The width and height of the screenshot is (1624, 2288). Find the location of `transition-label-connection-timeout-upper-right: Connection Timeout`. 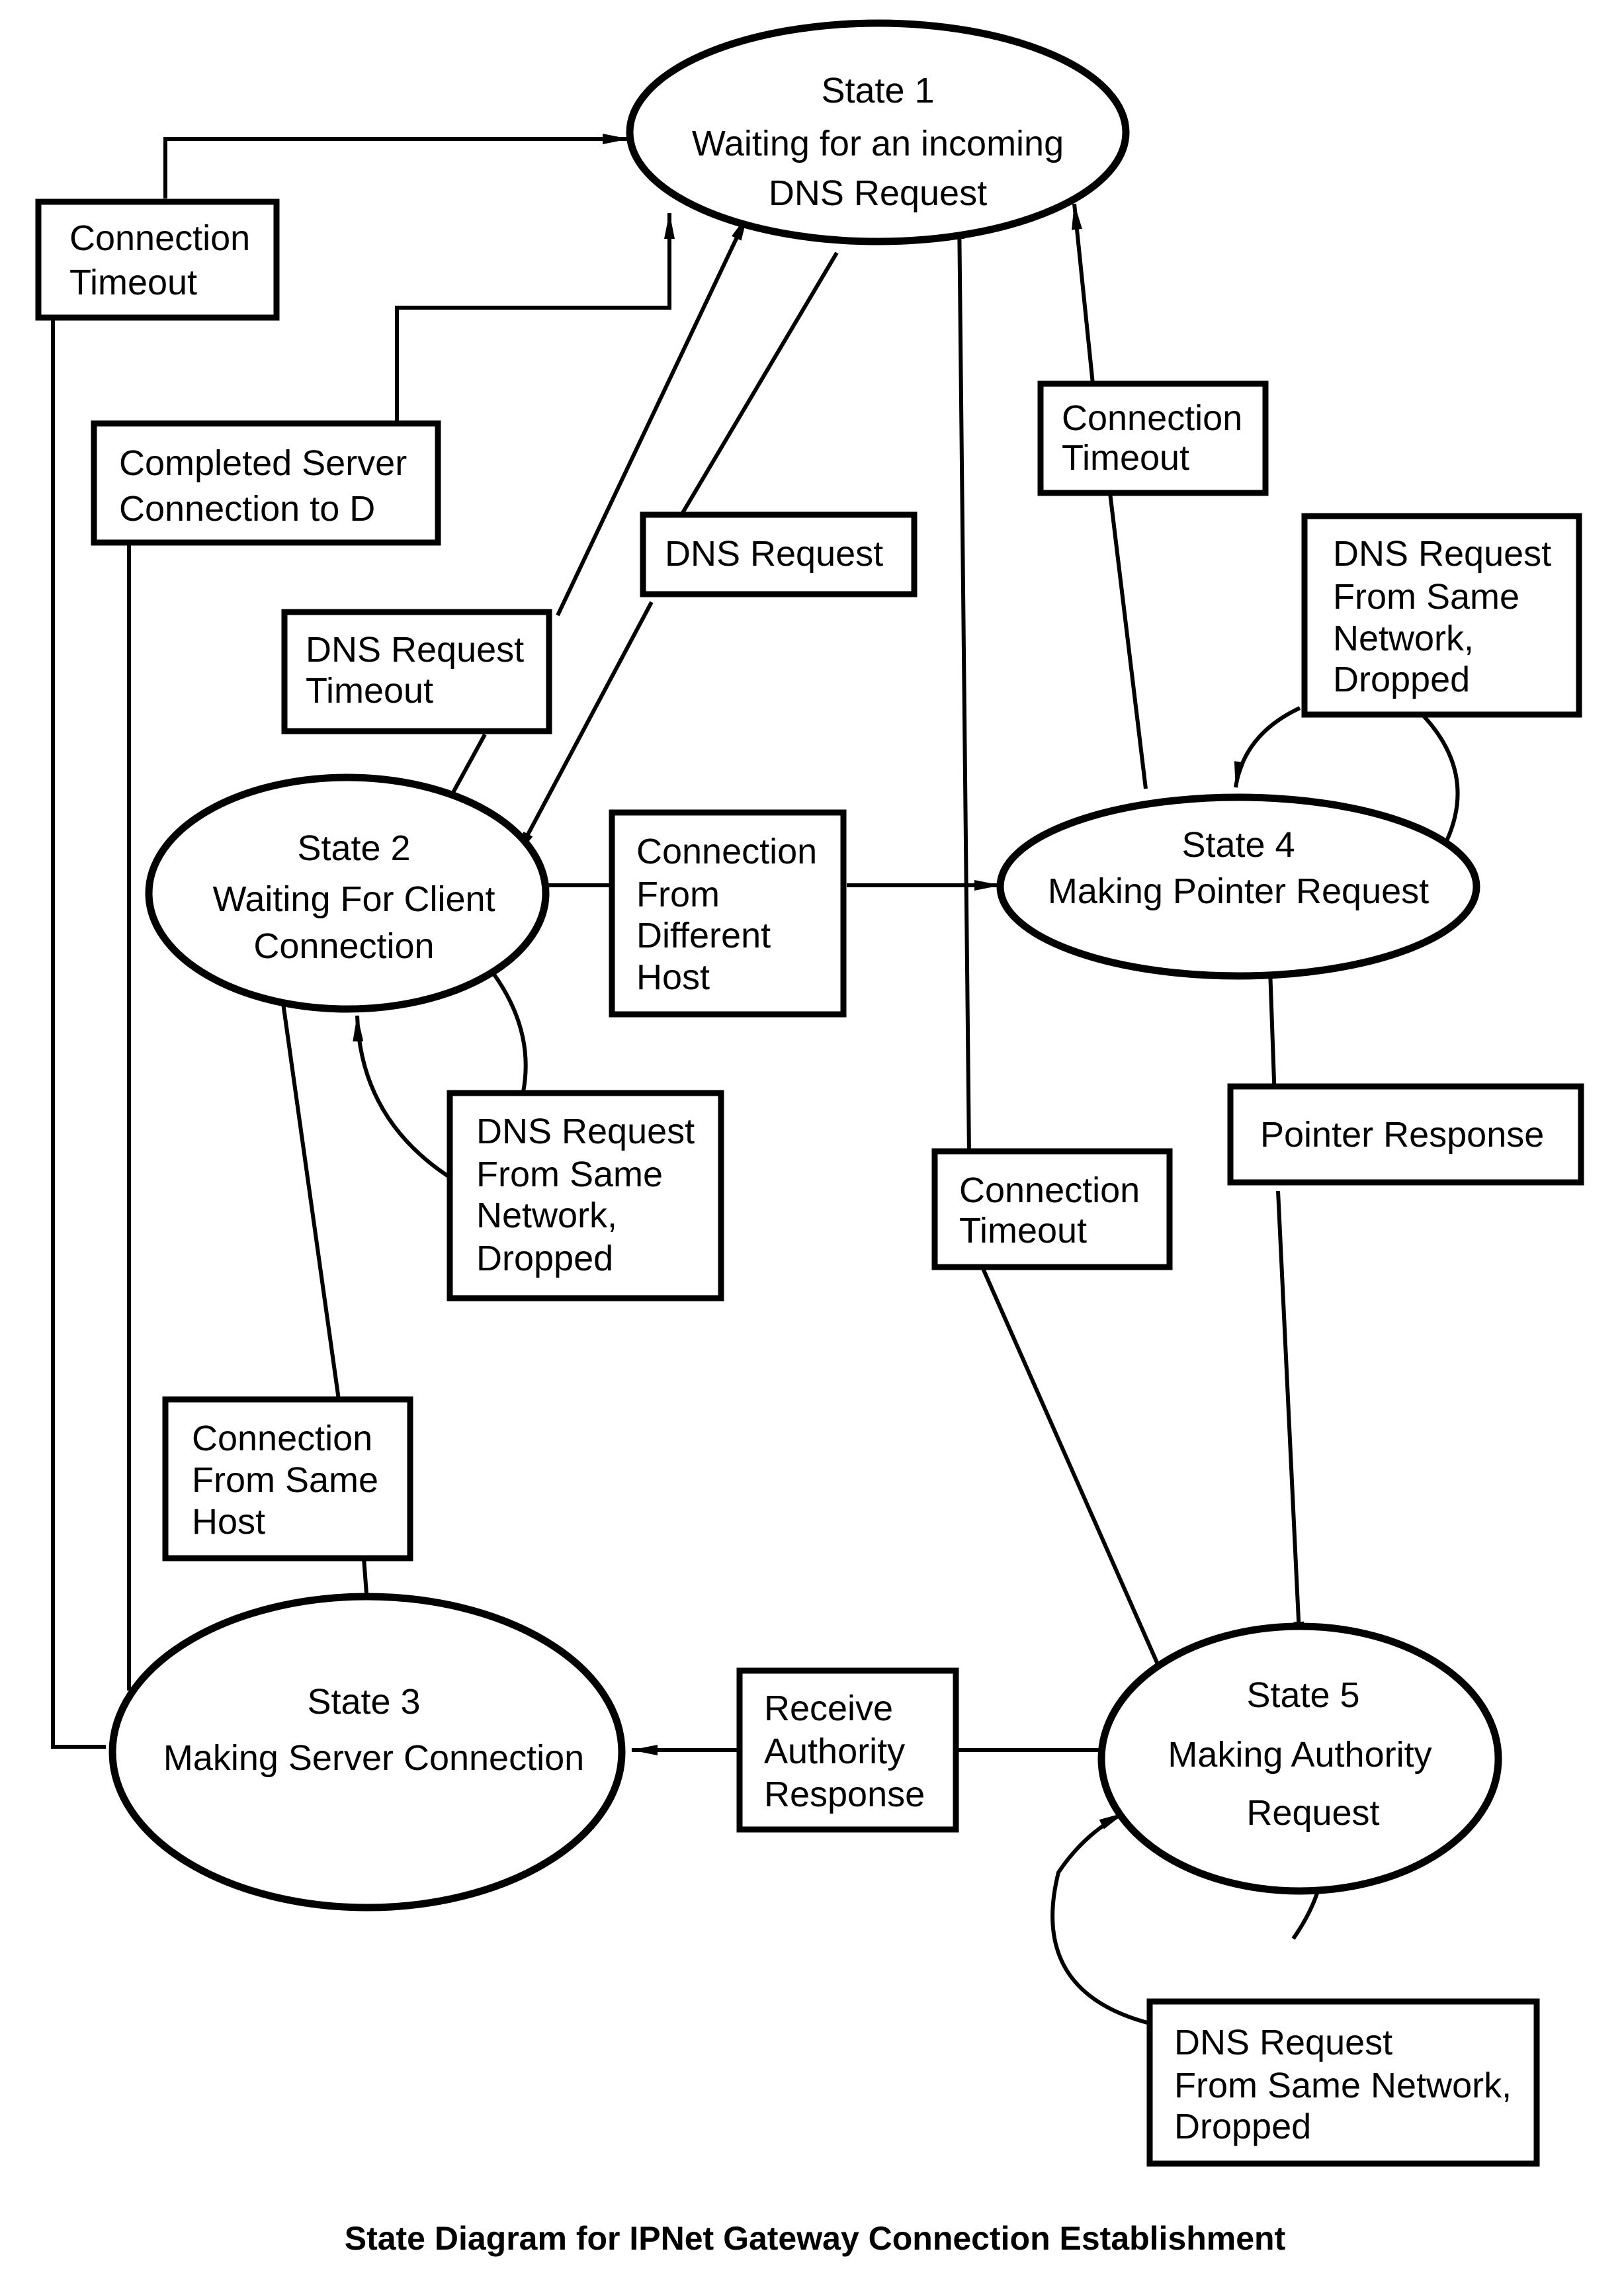

transition-label-connection-timeout-upper-right: Connection Timeout is located at coordinates (1153, 438).